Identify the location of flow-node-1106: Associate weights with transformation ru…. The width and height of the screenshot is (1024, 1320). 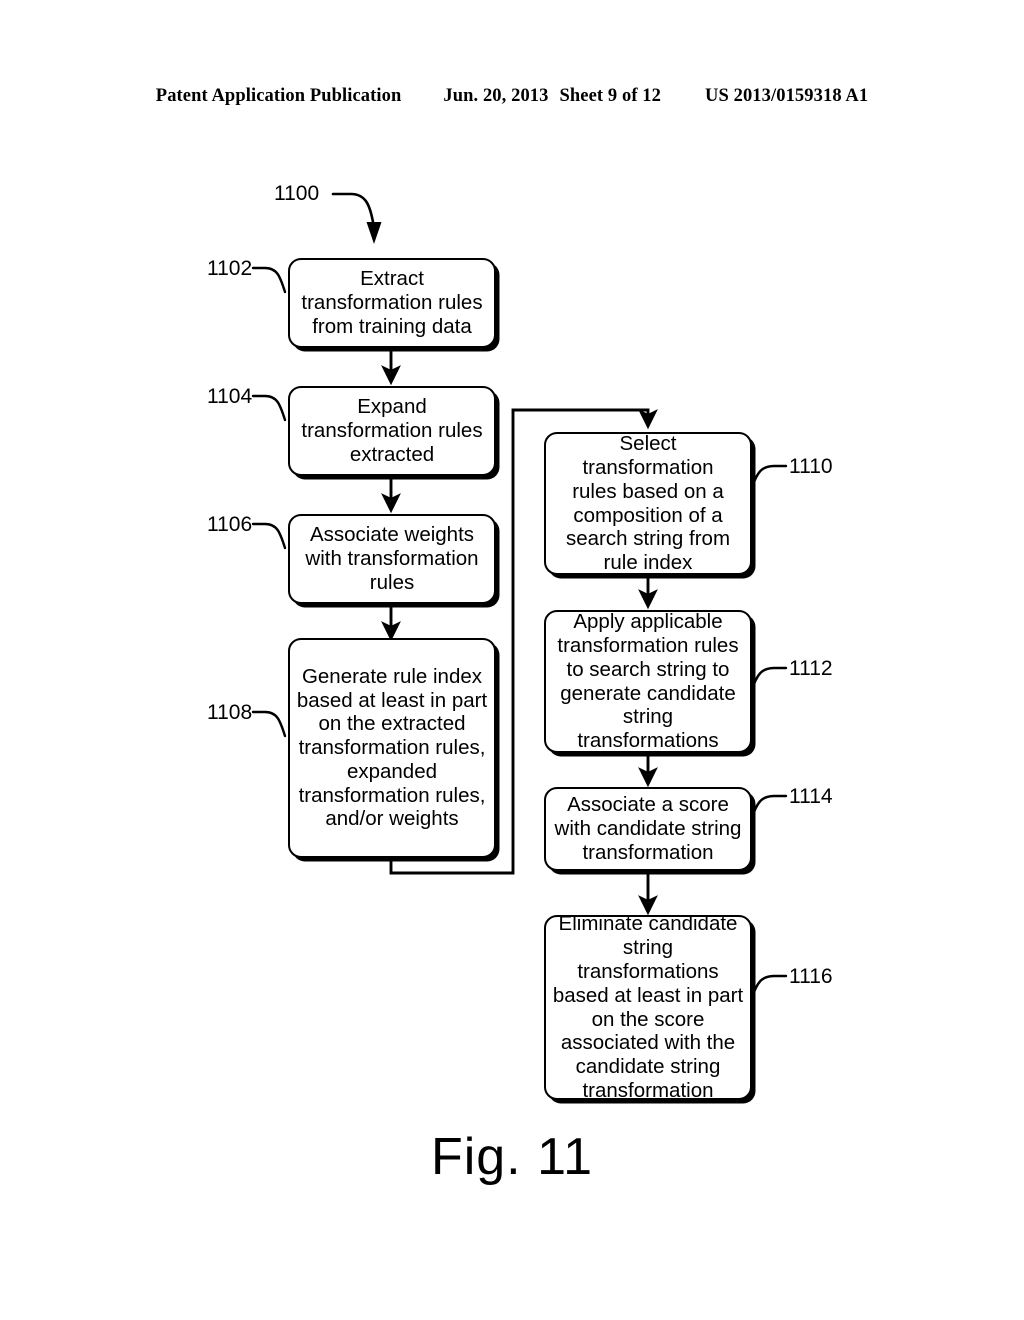
(392, 559).